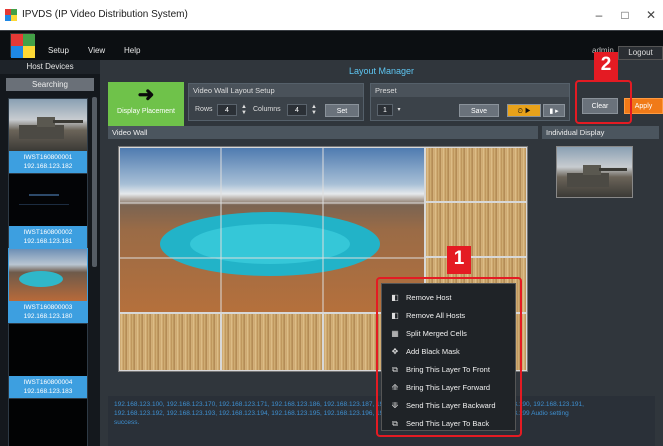  What do you see at coordinates (48, 241) in the screenshot?
I see `device-ip: 192.168.123.181` at bounding box center [48, 241].